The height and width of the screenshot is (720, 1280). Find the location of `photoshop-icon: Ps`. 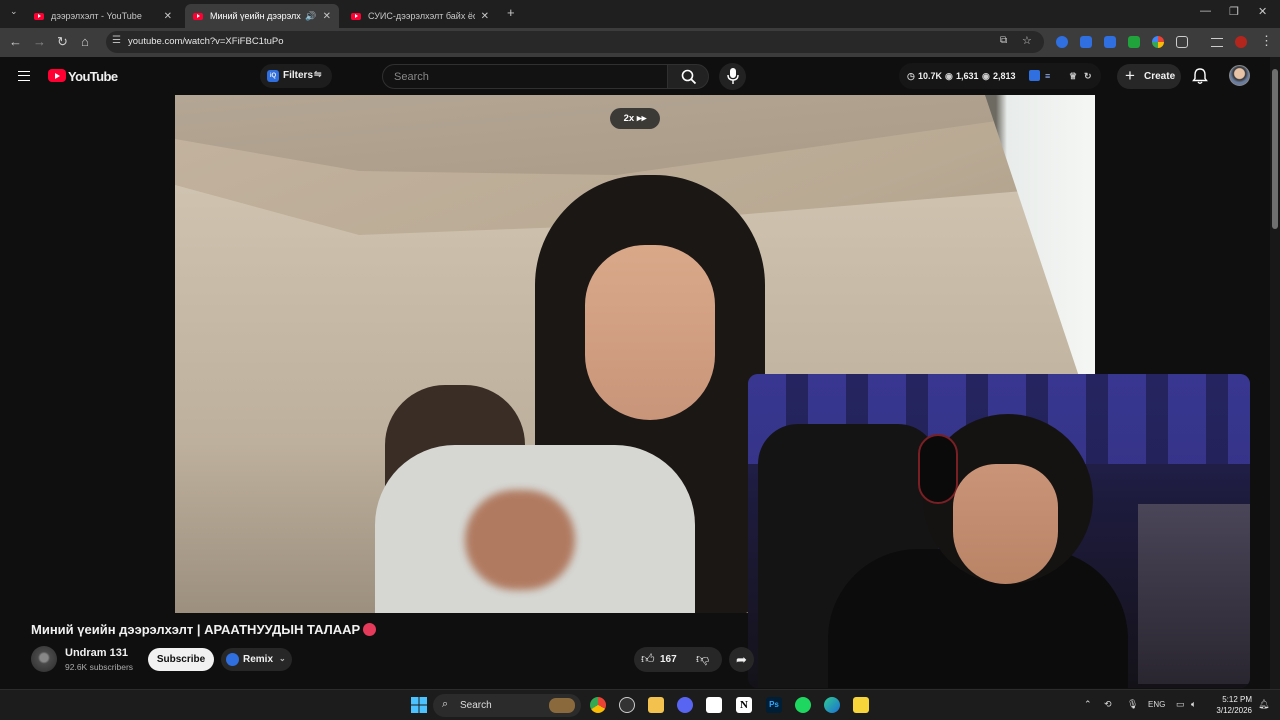

photoshop-icon: Ps is located at coordinates (774, 705).